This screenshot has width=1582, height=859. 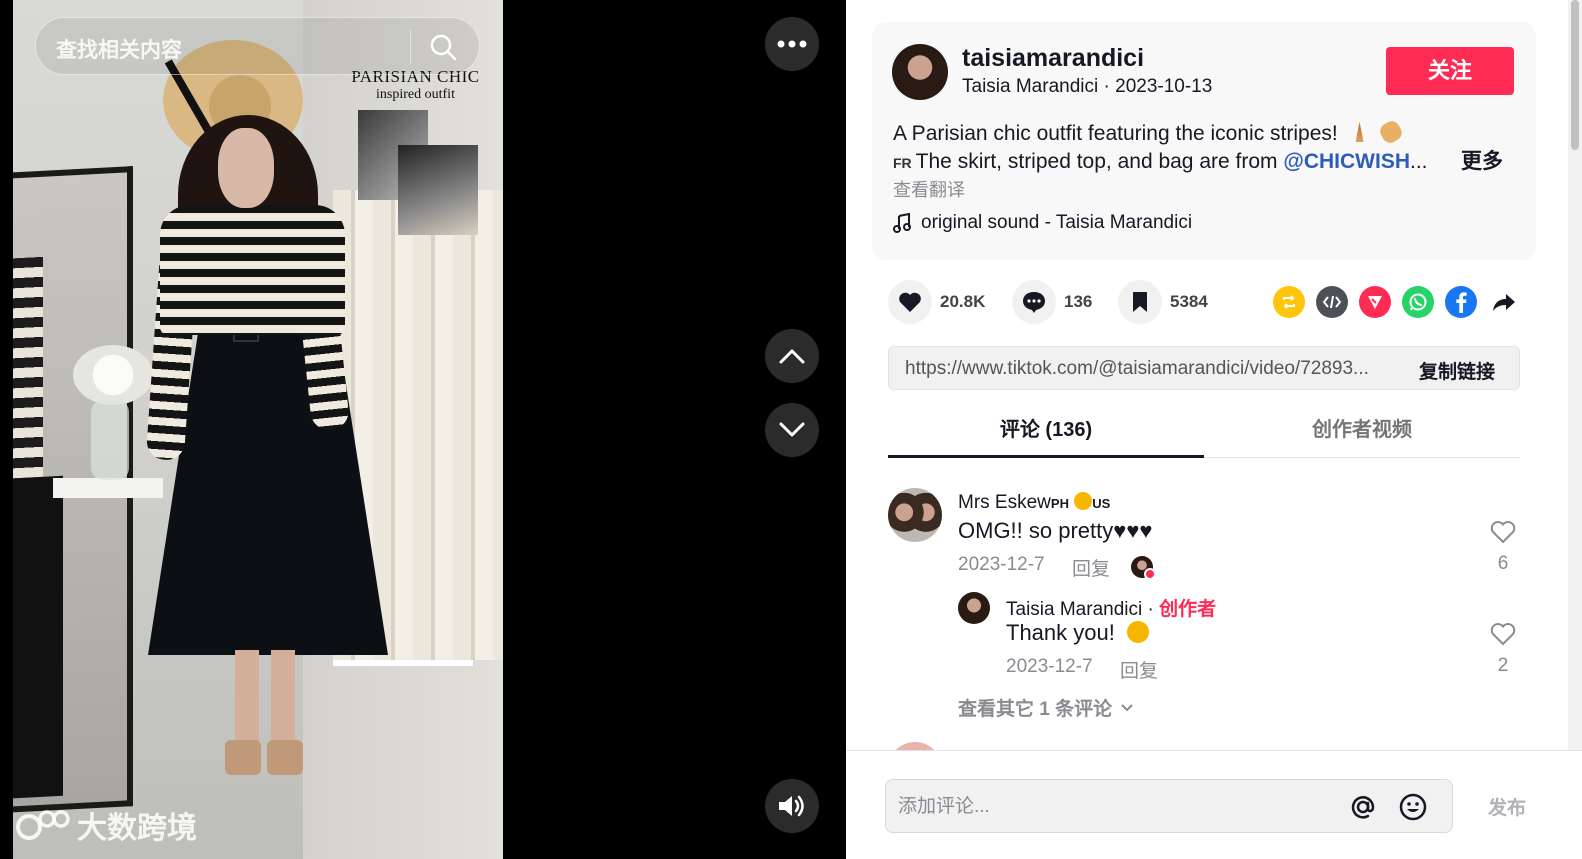 What do you see at coordinates (257, 46) in the screenshot?
I see `search-bar: 查找相关内容` at bounding box center [257, 46].